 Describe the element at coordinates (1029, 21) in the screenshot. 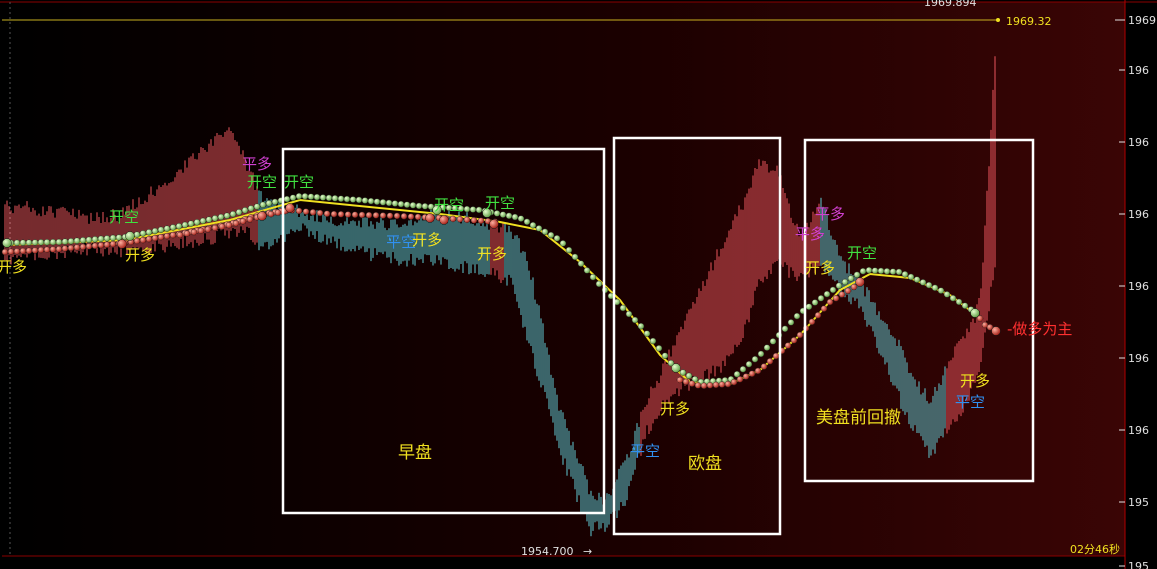

I see `current-price-label: 1969.32` at that location.